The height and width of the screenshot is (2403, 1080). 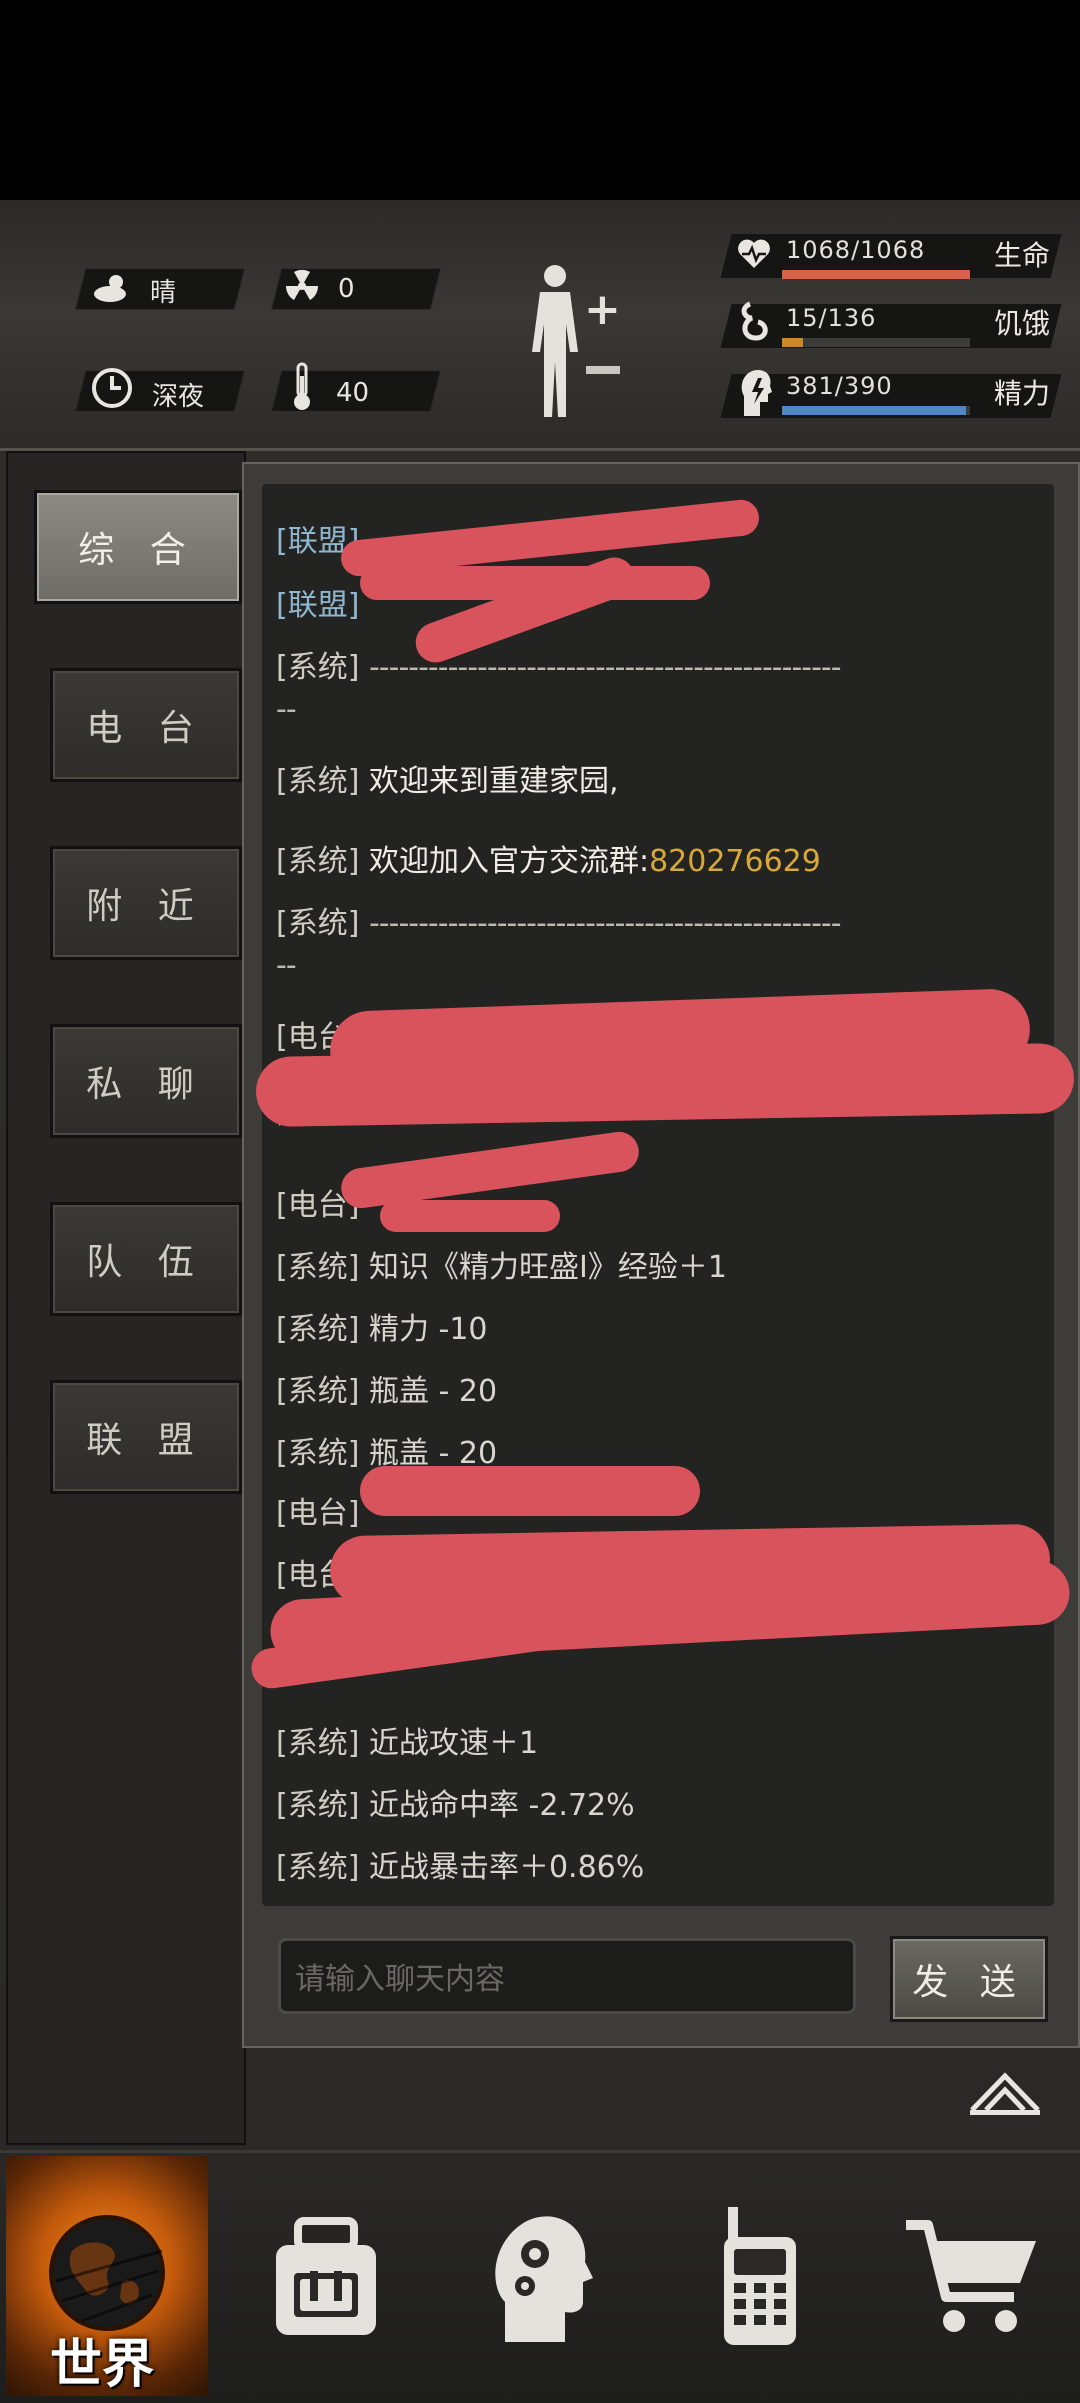 What do you see at coordinates (178, 397) in the screenshot?
I see `time-label: 深夜` at bounding box center [178, 397].